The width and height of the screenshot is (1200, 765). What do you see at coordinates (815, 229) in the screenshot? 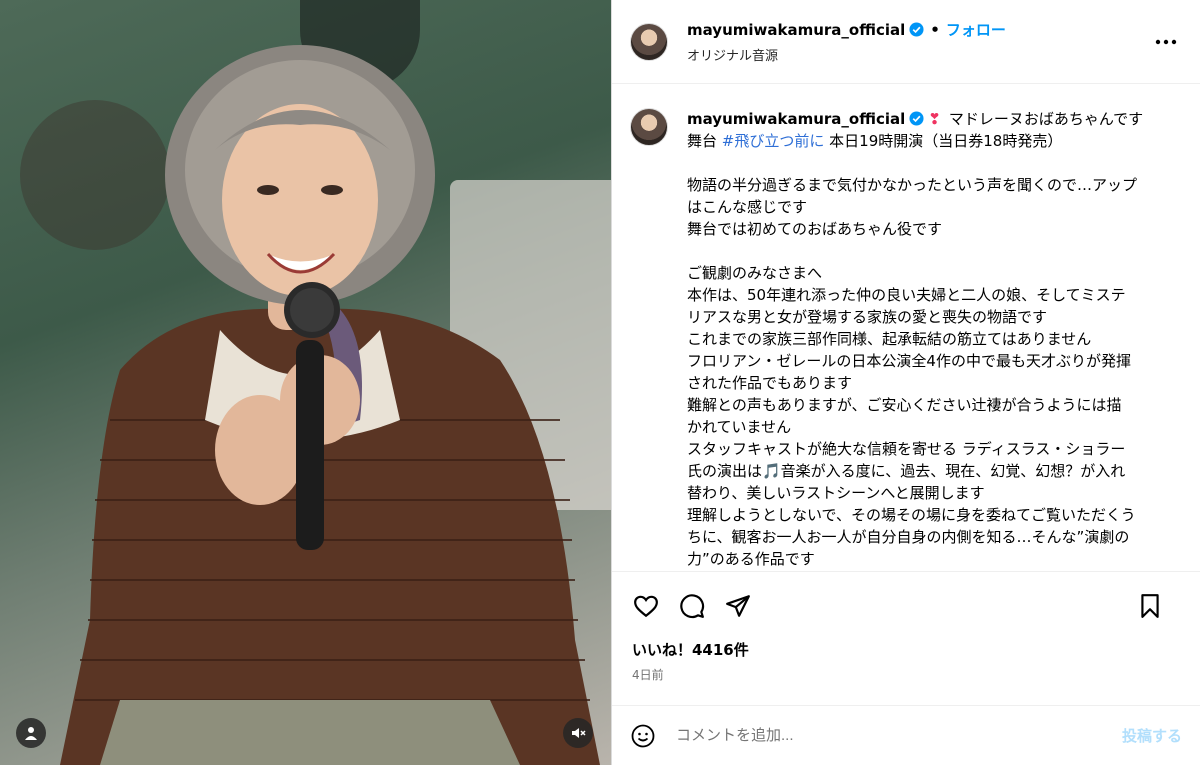
I see `caption-line: 舞台では初めてのおばあちゃん役です` at bounding box center [815, 229].